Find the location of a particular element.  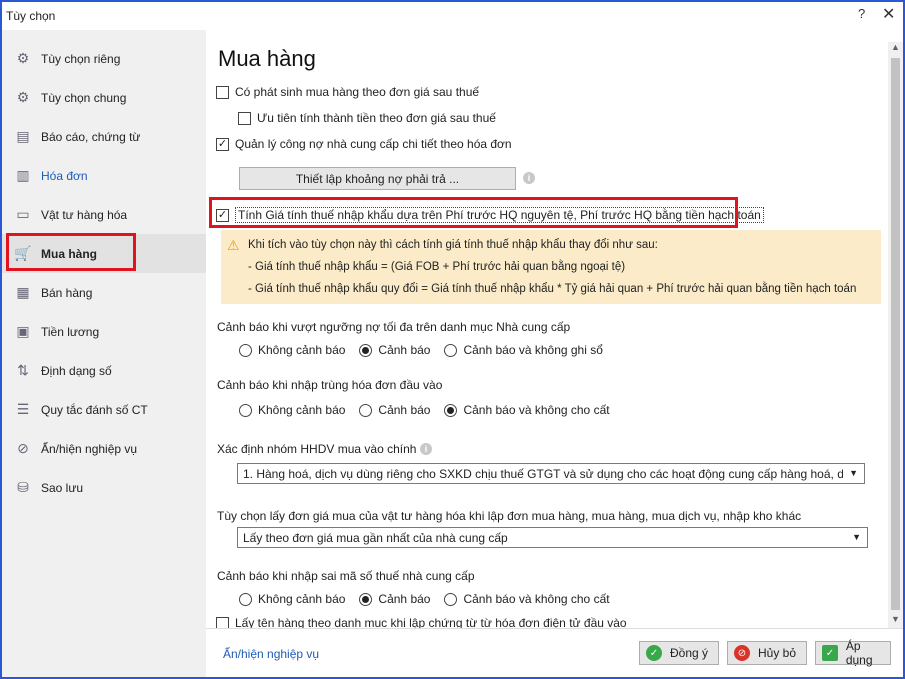

scrollbar-thumb is located at coordinates (895, 334).